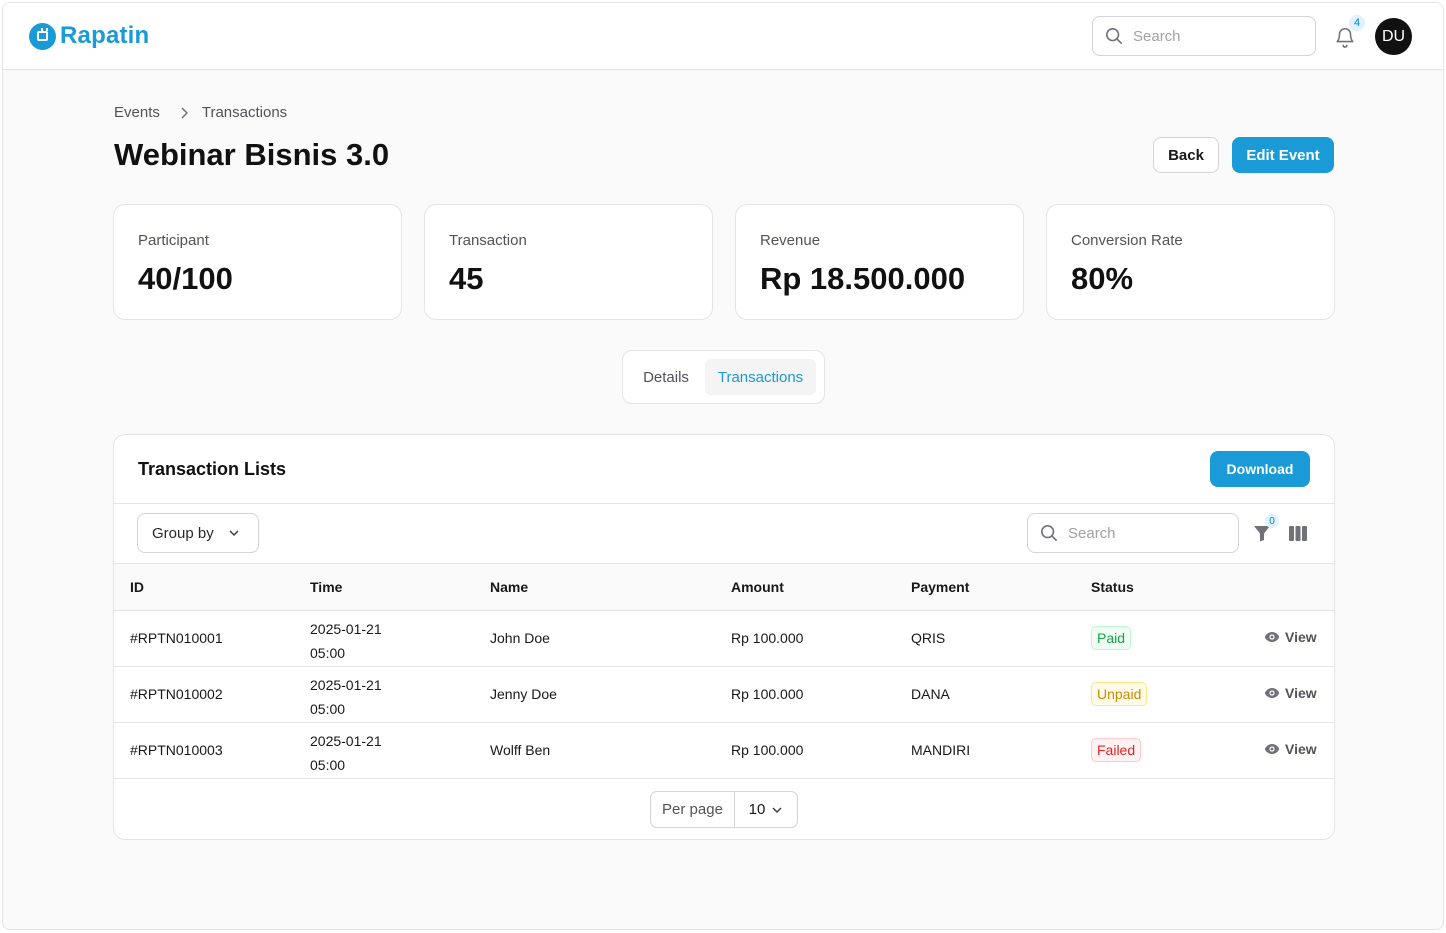  I want to click on column-header-amount: Amount, so click(757, 587).